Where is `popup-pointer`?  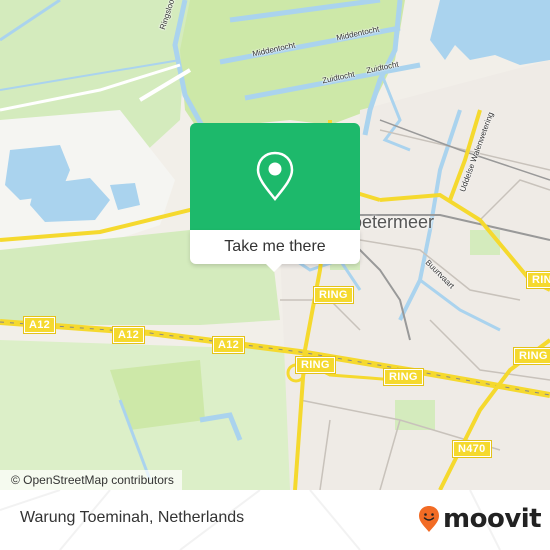
popup-pointer is located at coordinates (274, 268).